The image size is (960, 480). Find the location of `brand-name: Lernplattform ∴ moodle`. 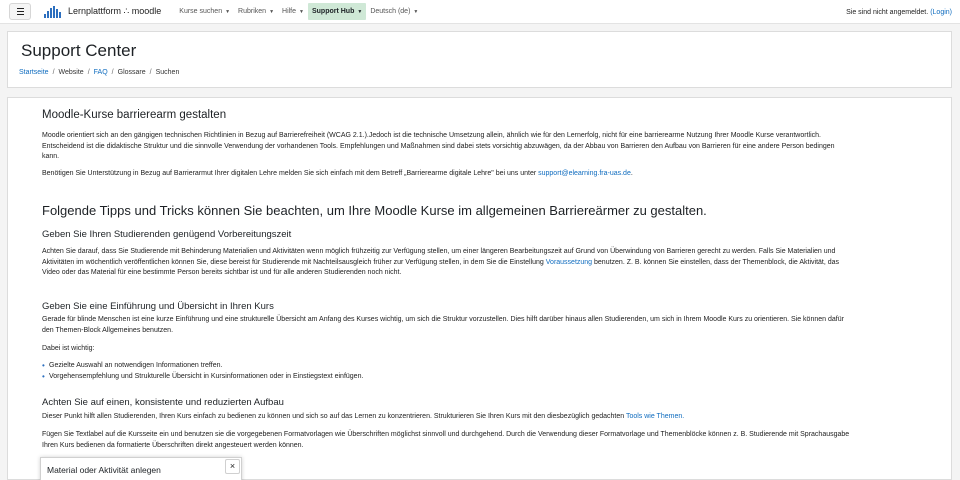

brand-name: Lernplattform ∴ moodle is located at coordinates (115, 11).